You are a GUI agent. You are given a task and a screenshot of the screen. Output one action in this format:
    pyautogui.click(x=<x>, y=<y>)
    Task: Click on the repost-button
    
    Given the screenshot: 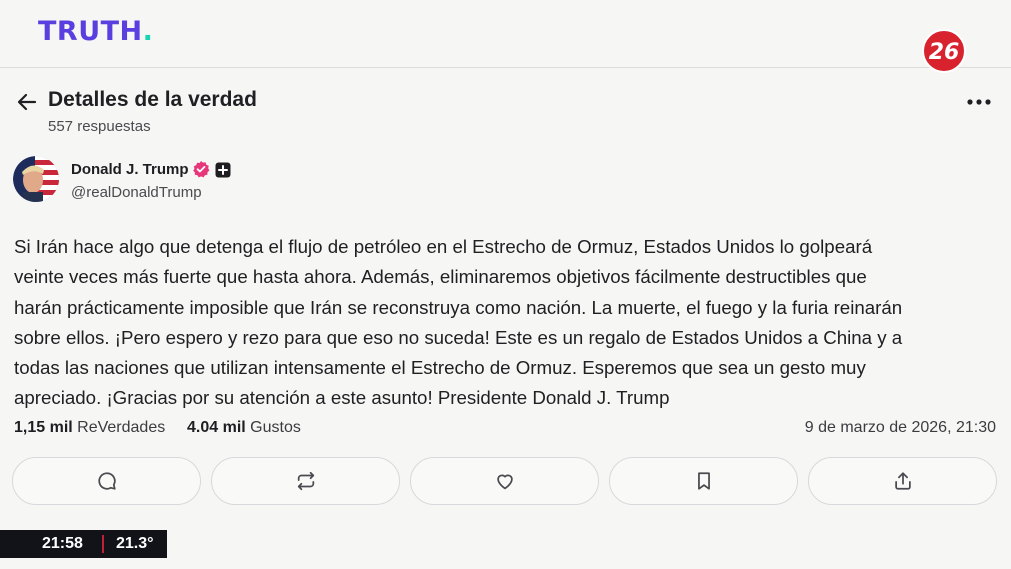 What is the action you would take?
    pyautogui.click(x=305, y=481)
    